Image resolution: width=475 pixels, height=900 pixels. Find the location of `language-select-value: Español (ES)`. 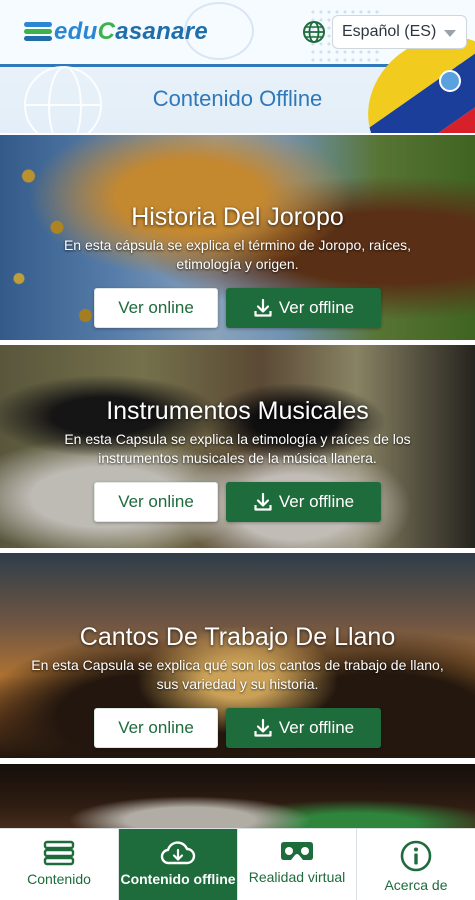

language-select-value: Español (ES) is located at coordinates (389, 31).